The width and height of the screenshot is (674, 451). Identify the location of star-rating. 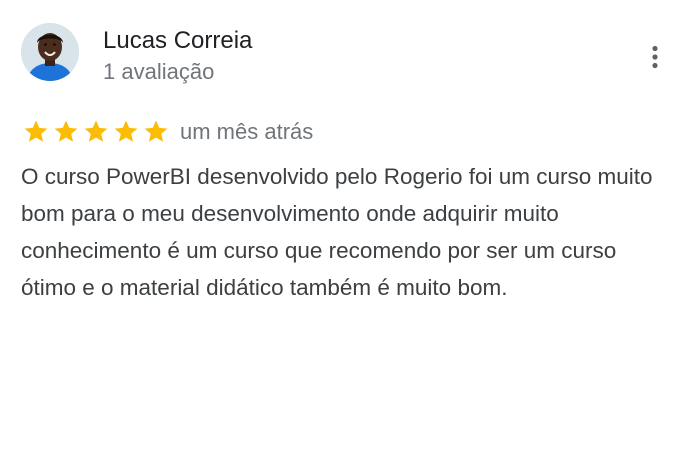
(96, 131).